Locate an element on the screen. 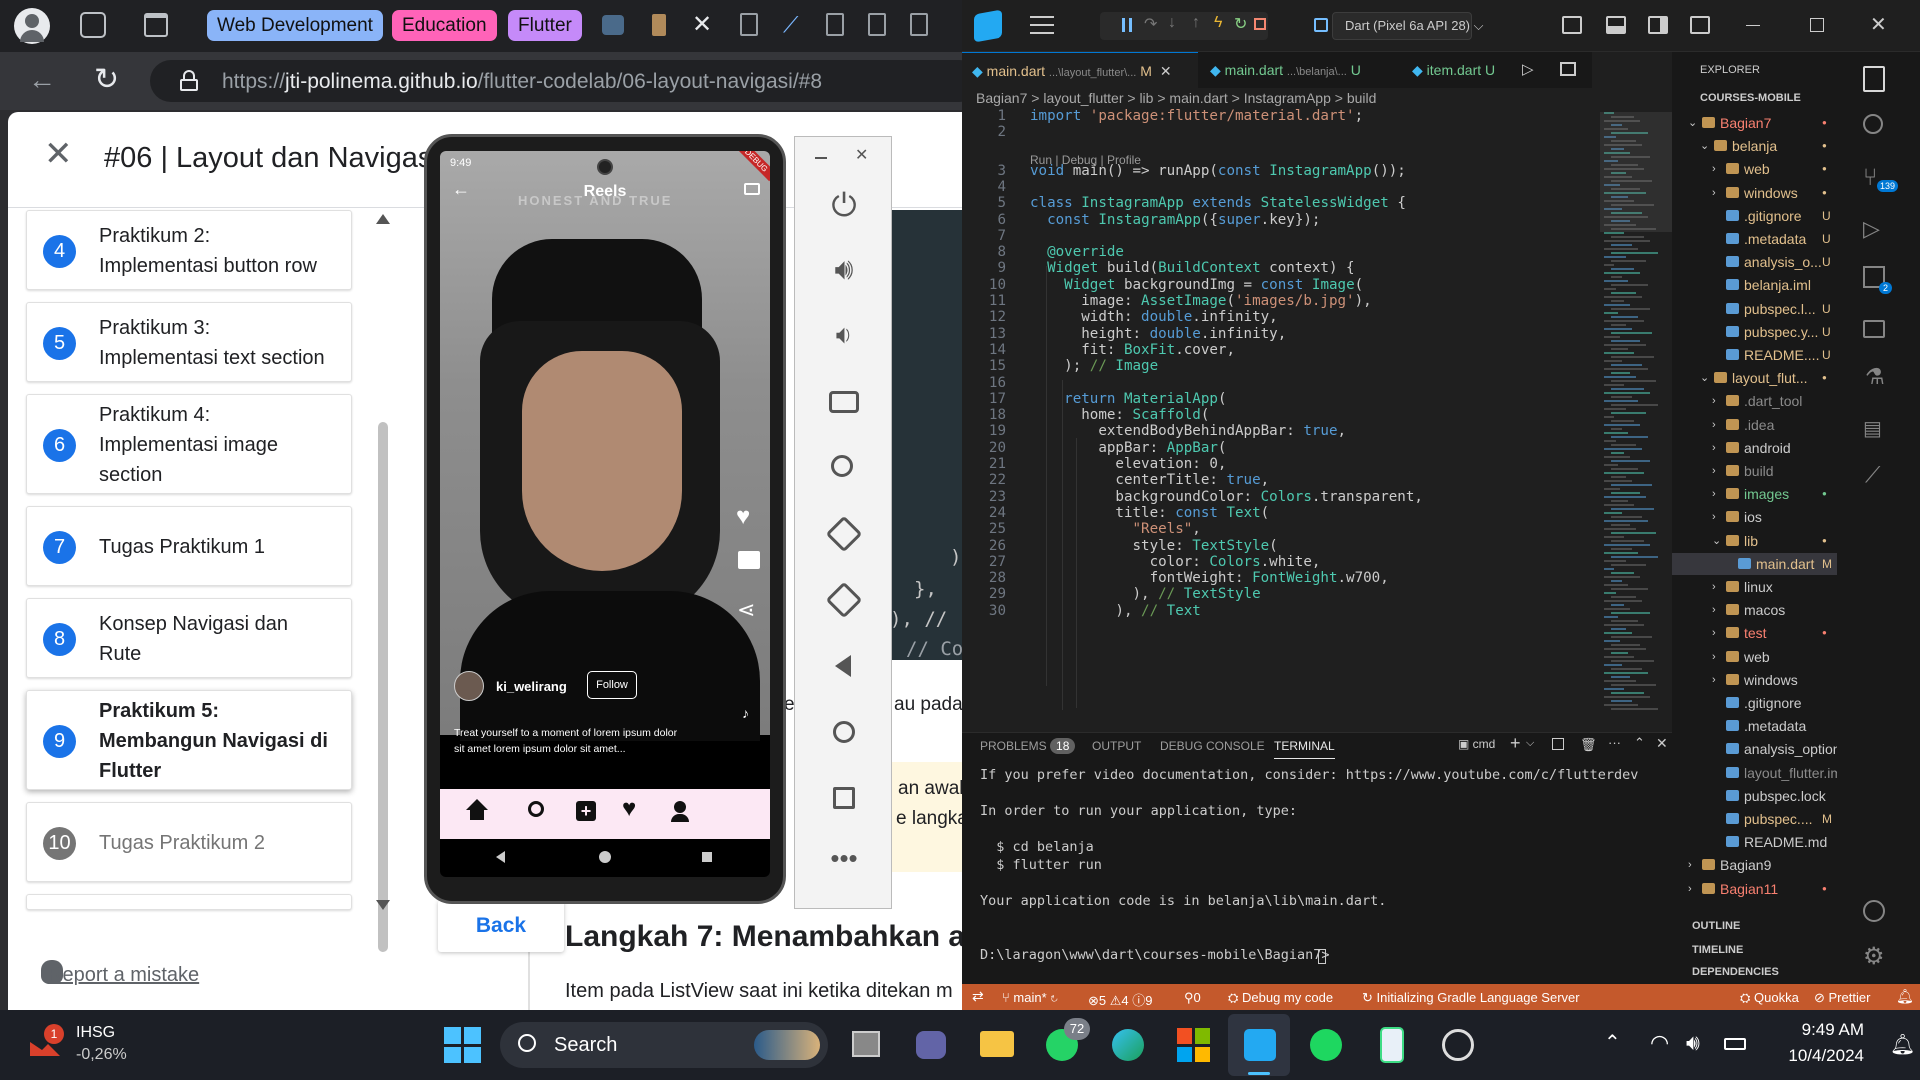  step-out-icon: ↑ is located at coordinates (1196, 23).